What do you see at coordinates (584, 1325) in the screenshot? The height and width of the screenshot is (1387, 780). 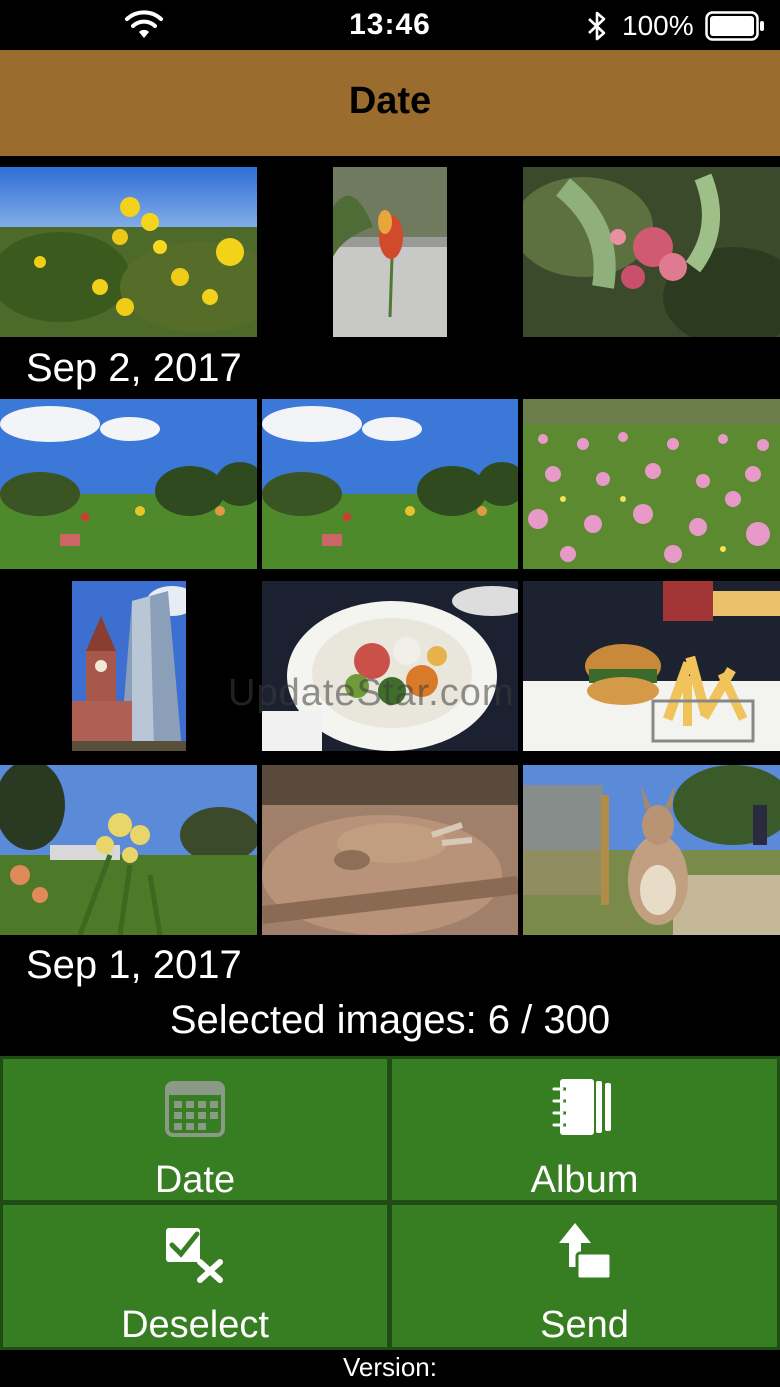 I see `send-button-label: Send` at bounding box center [584, 1325].